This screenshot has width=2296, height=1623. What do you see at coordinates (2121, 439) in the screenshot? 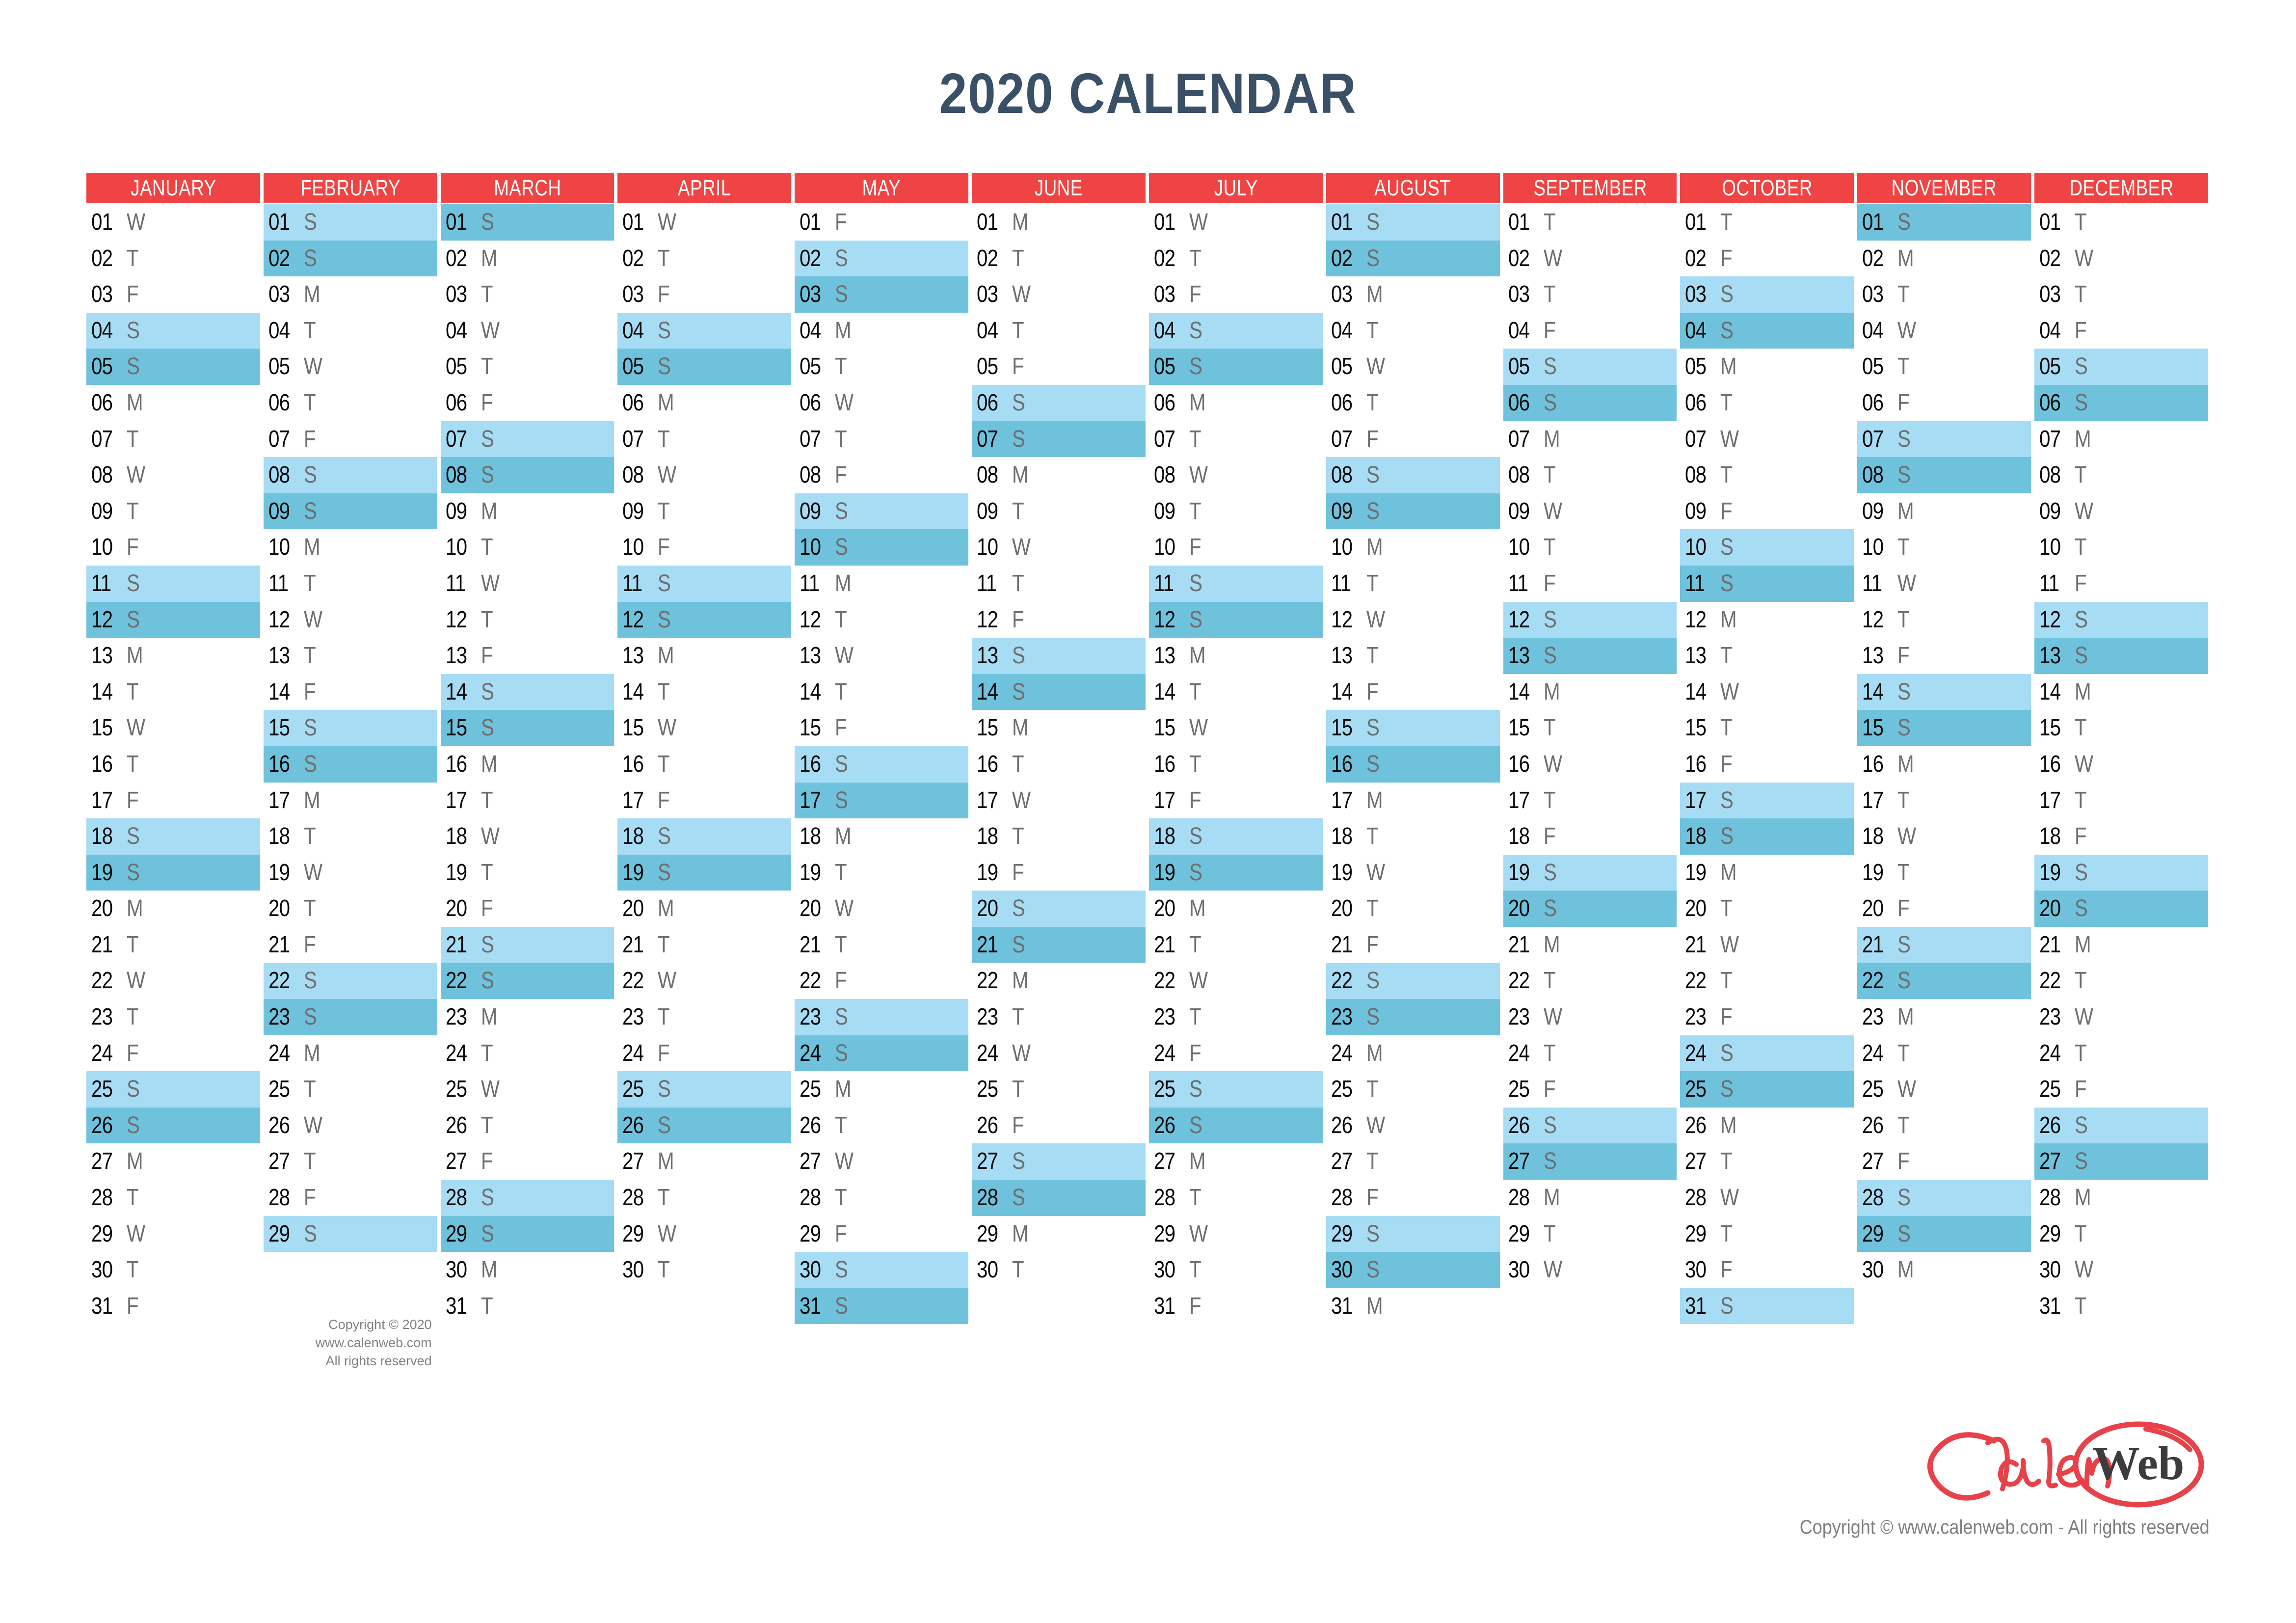
I see `day-cell: 07 M` at bounding box center [2121, 439].